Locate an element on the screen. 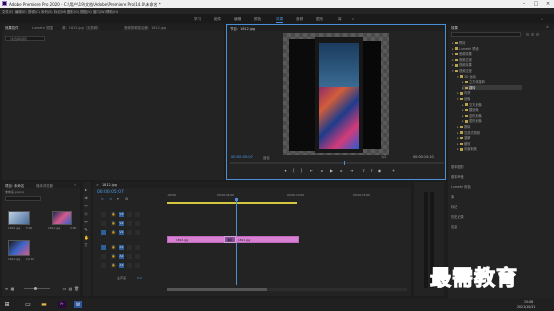 The width and height of the screenshot is (554, 311). workspace-effects: 效果 is located at coordinates (280, 20).